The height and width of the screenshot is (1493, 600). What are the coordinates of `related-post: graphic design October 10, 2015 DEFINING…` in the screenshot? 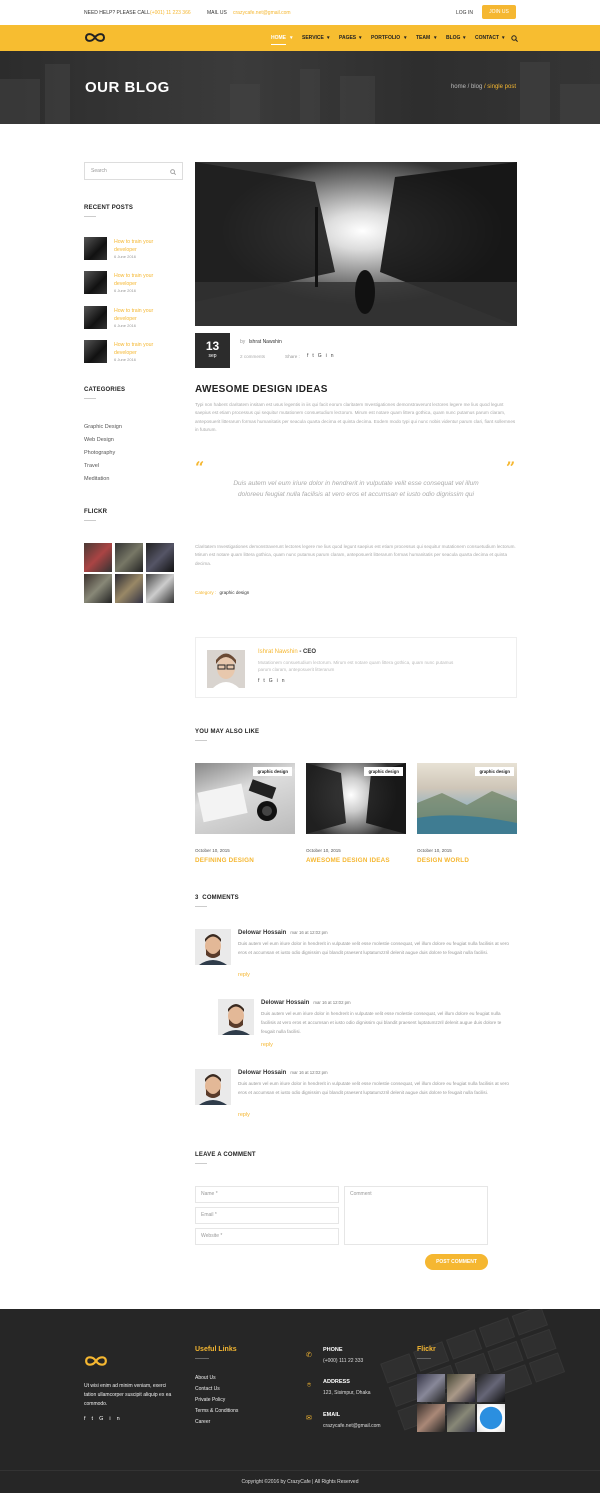 It's located at (245, 813).